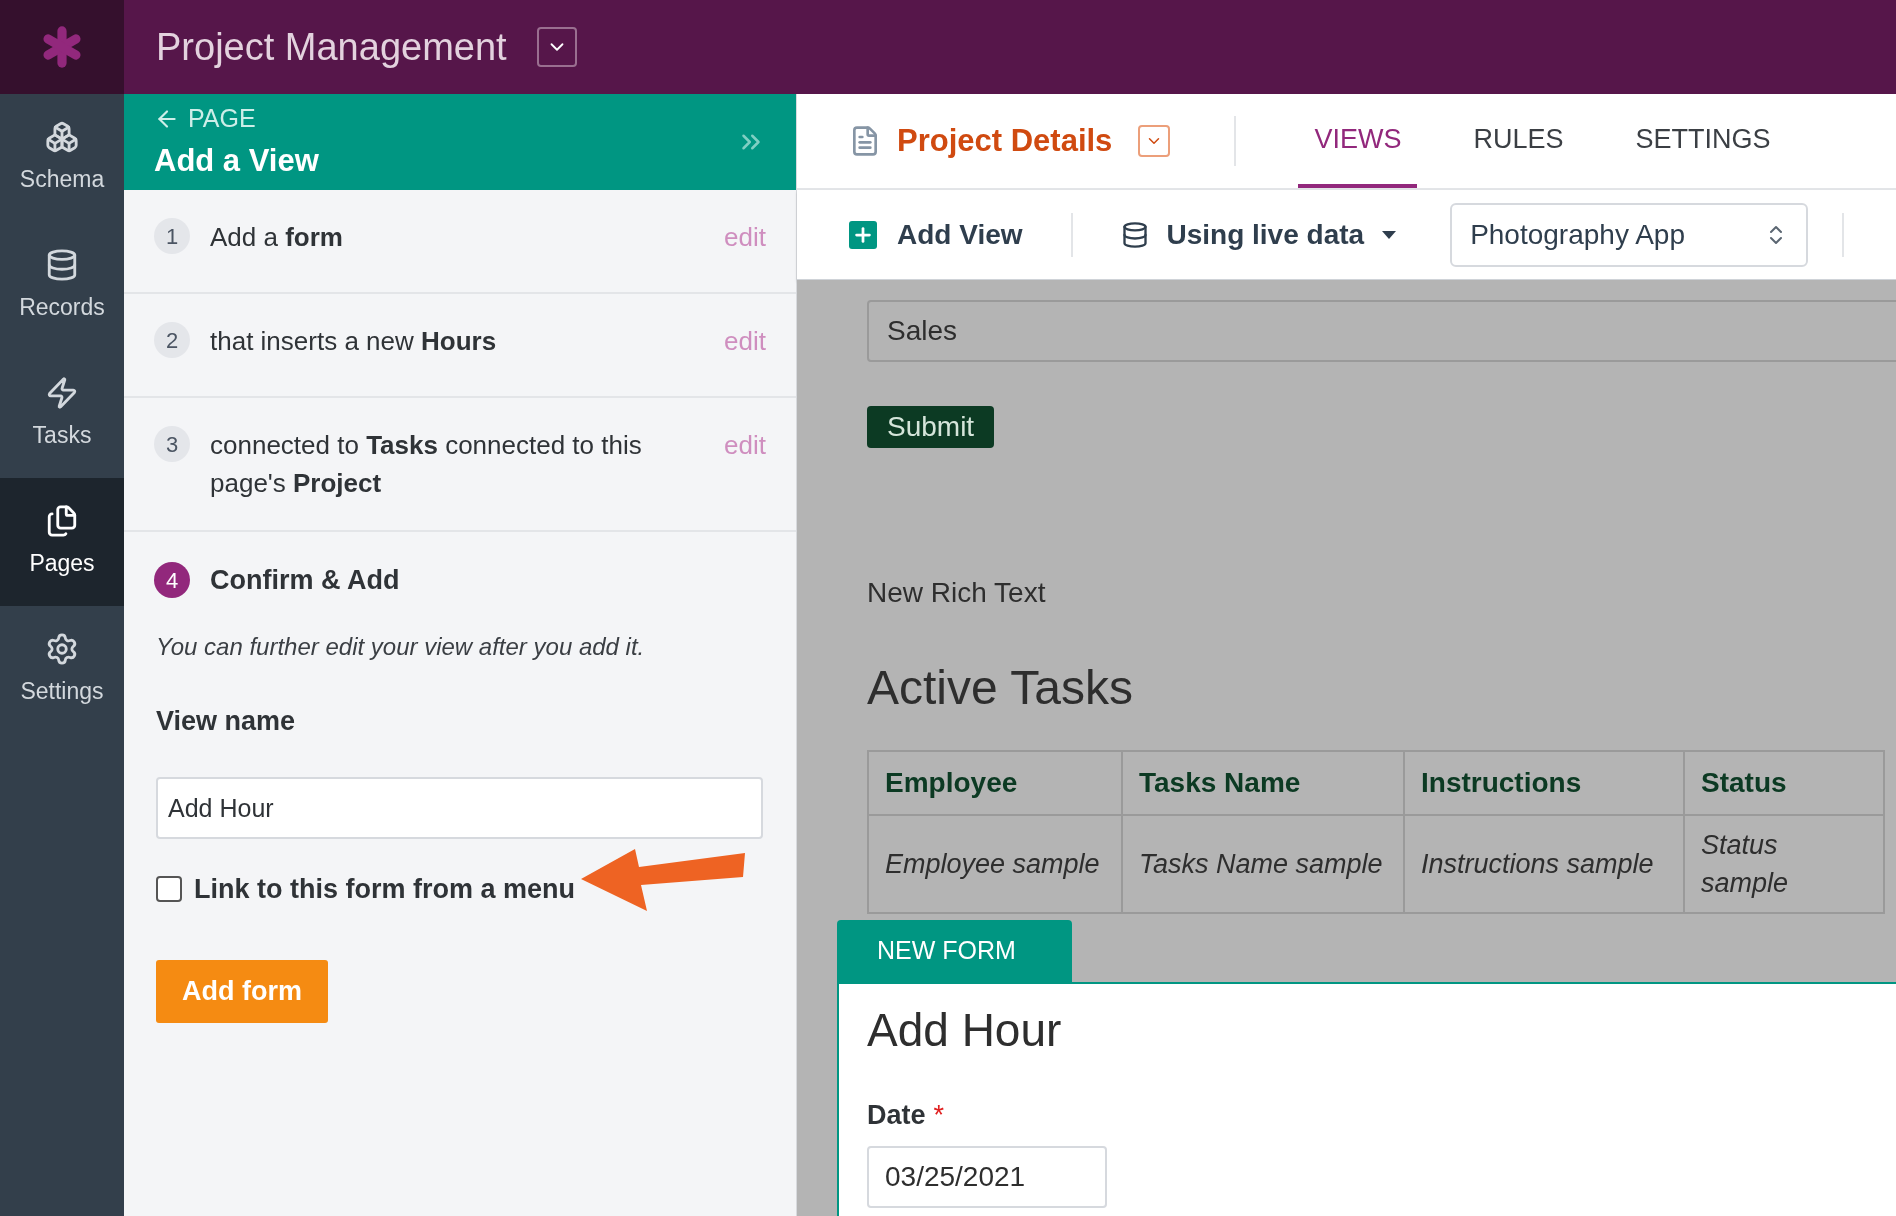 The width and height of the screenshot is (1896, 1216). I want to click on required-mark: *, so click(939, 1115).